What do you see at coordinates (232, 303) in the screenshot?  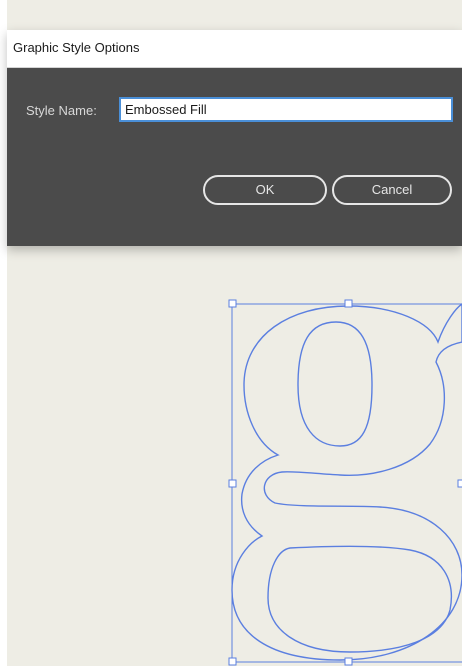 I see `resize-handle-top-left` at bounding box center [232, 303].